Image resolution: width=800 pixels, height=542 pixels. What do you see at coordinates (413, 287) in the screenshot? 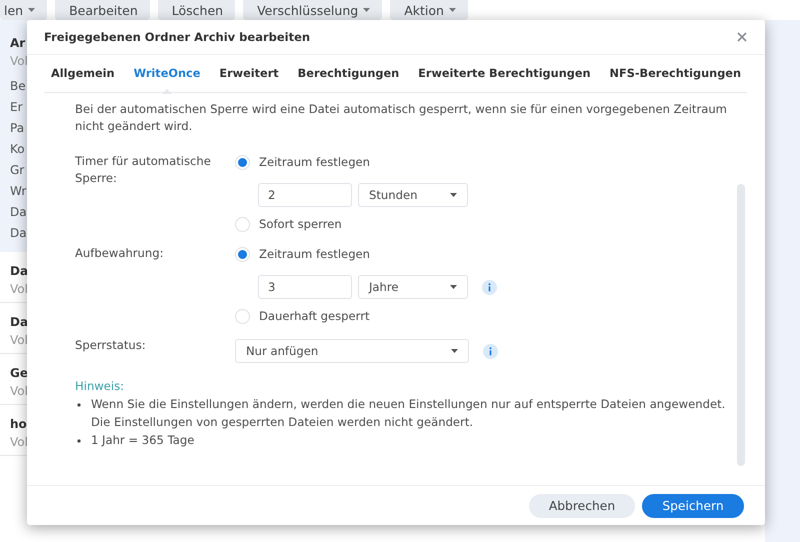
I see `unit-dropdown: Jahre` at bounding box center [413, 287].